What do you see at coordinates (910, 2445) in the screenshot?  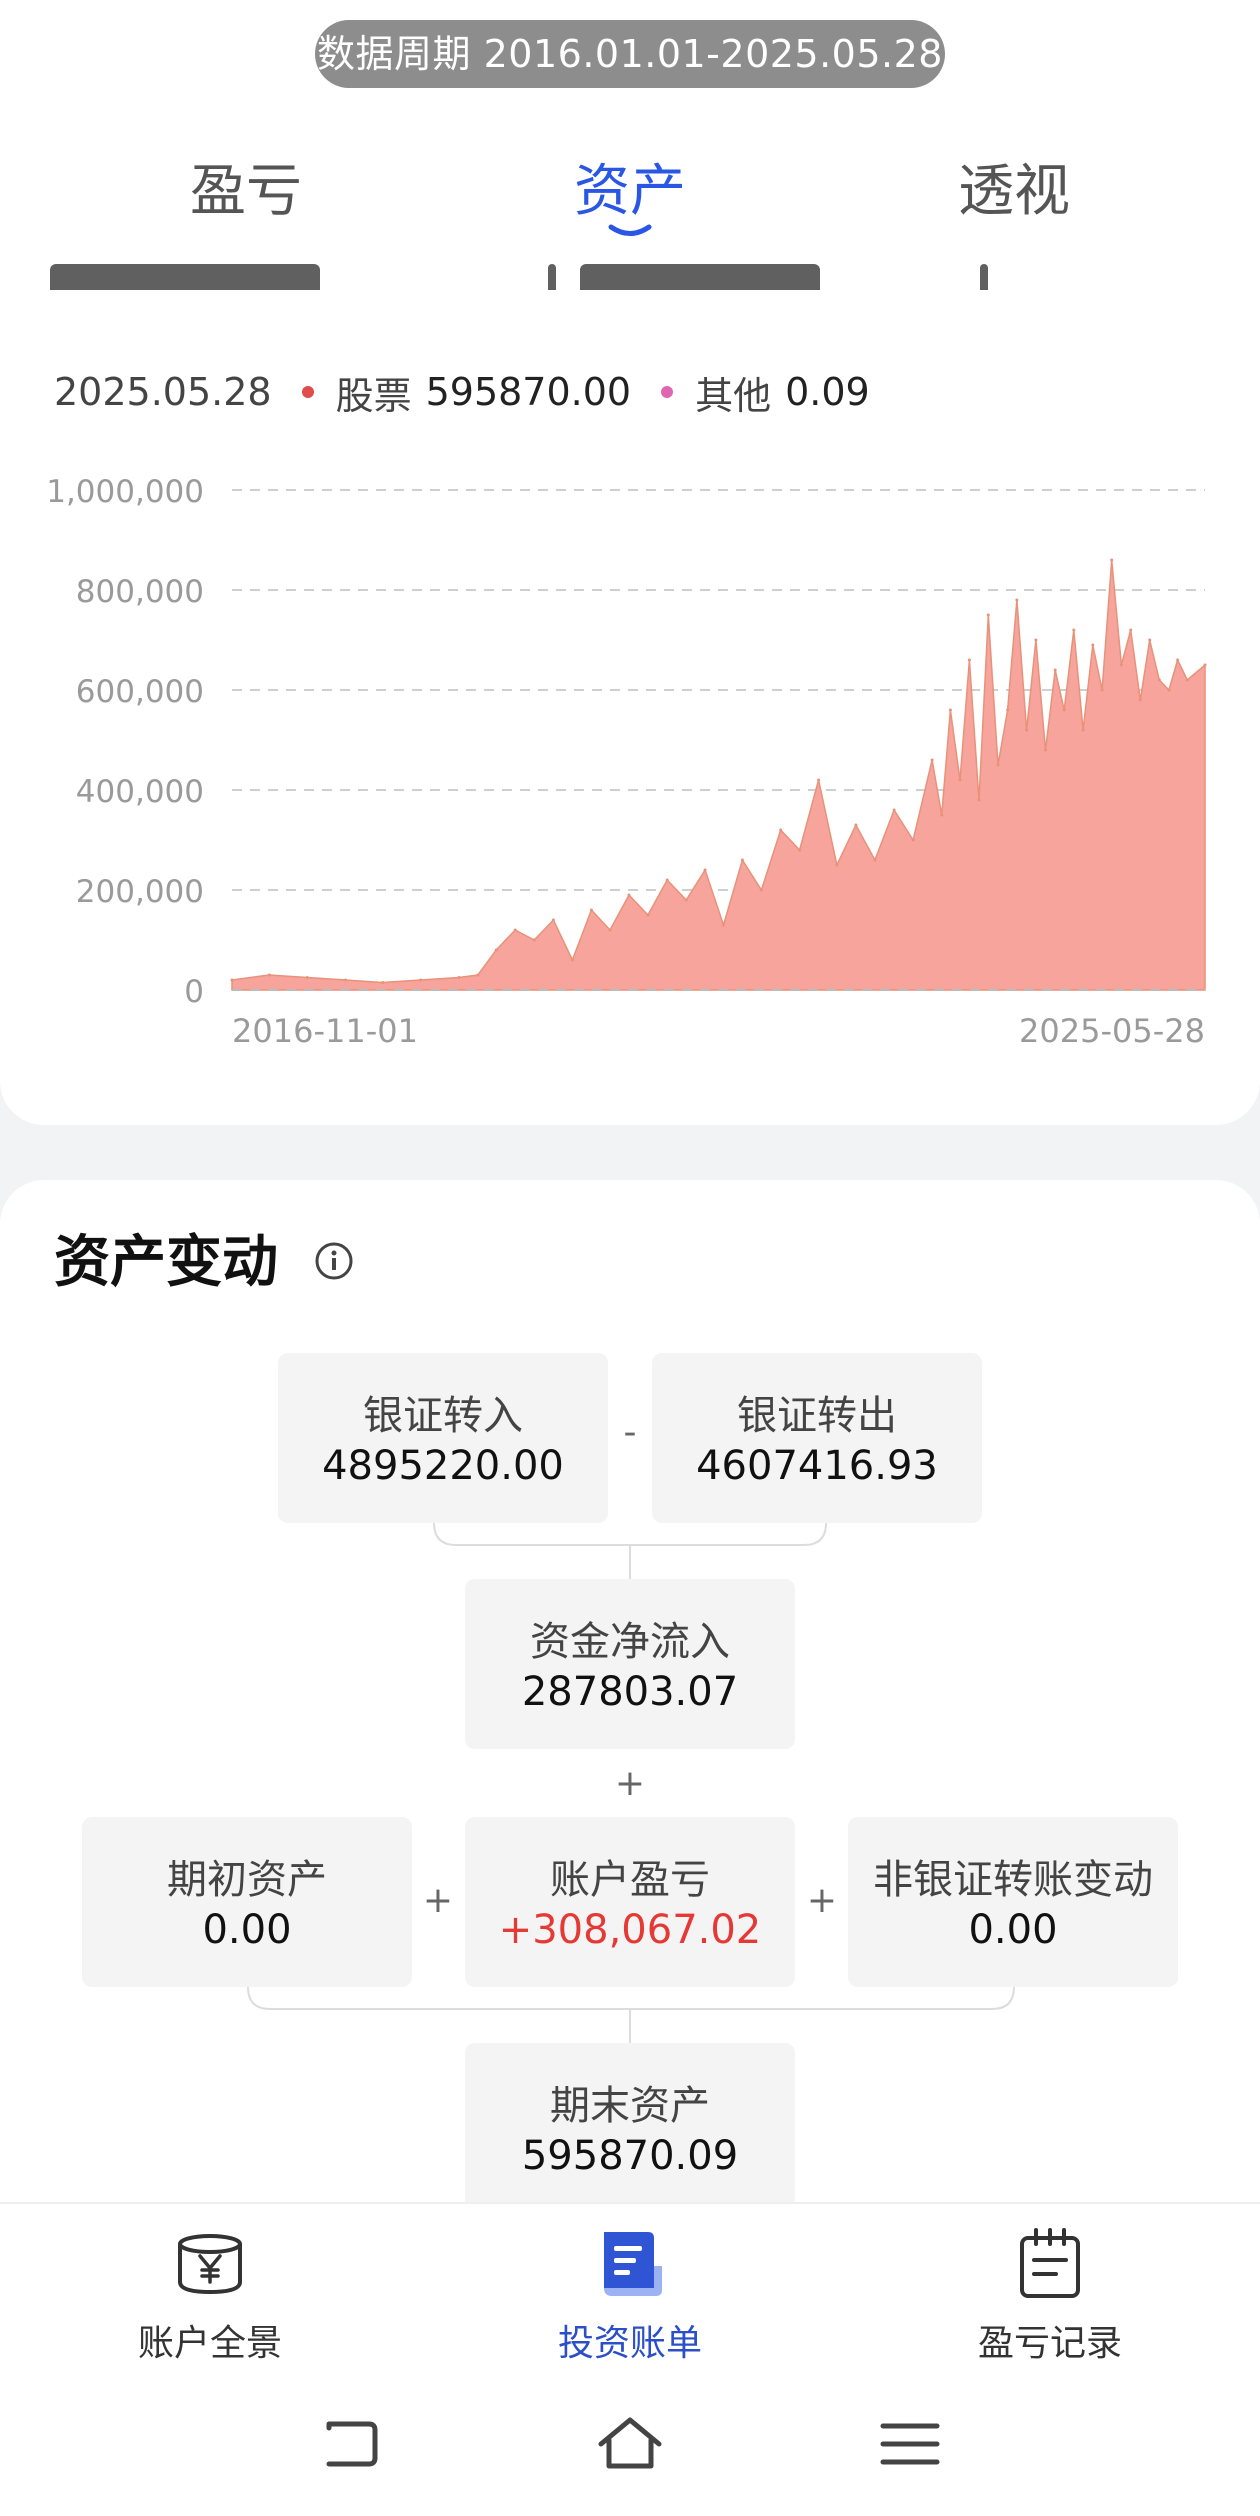 I see `menu-icon` at bounding box center [910, 2445].